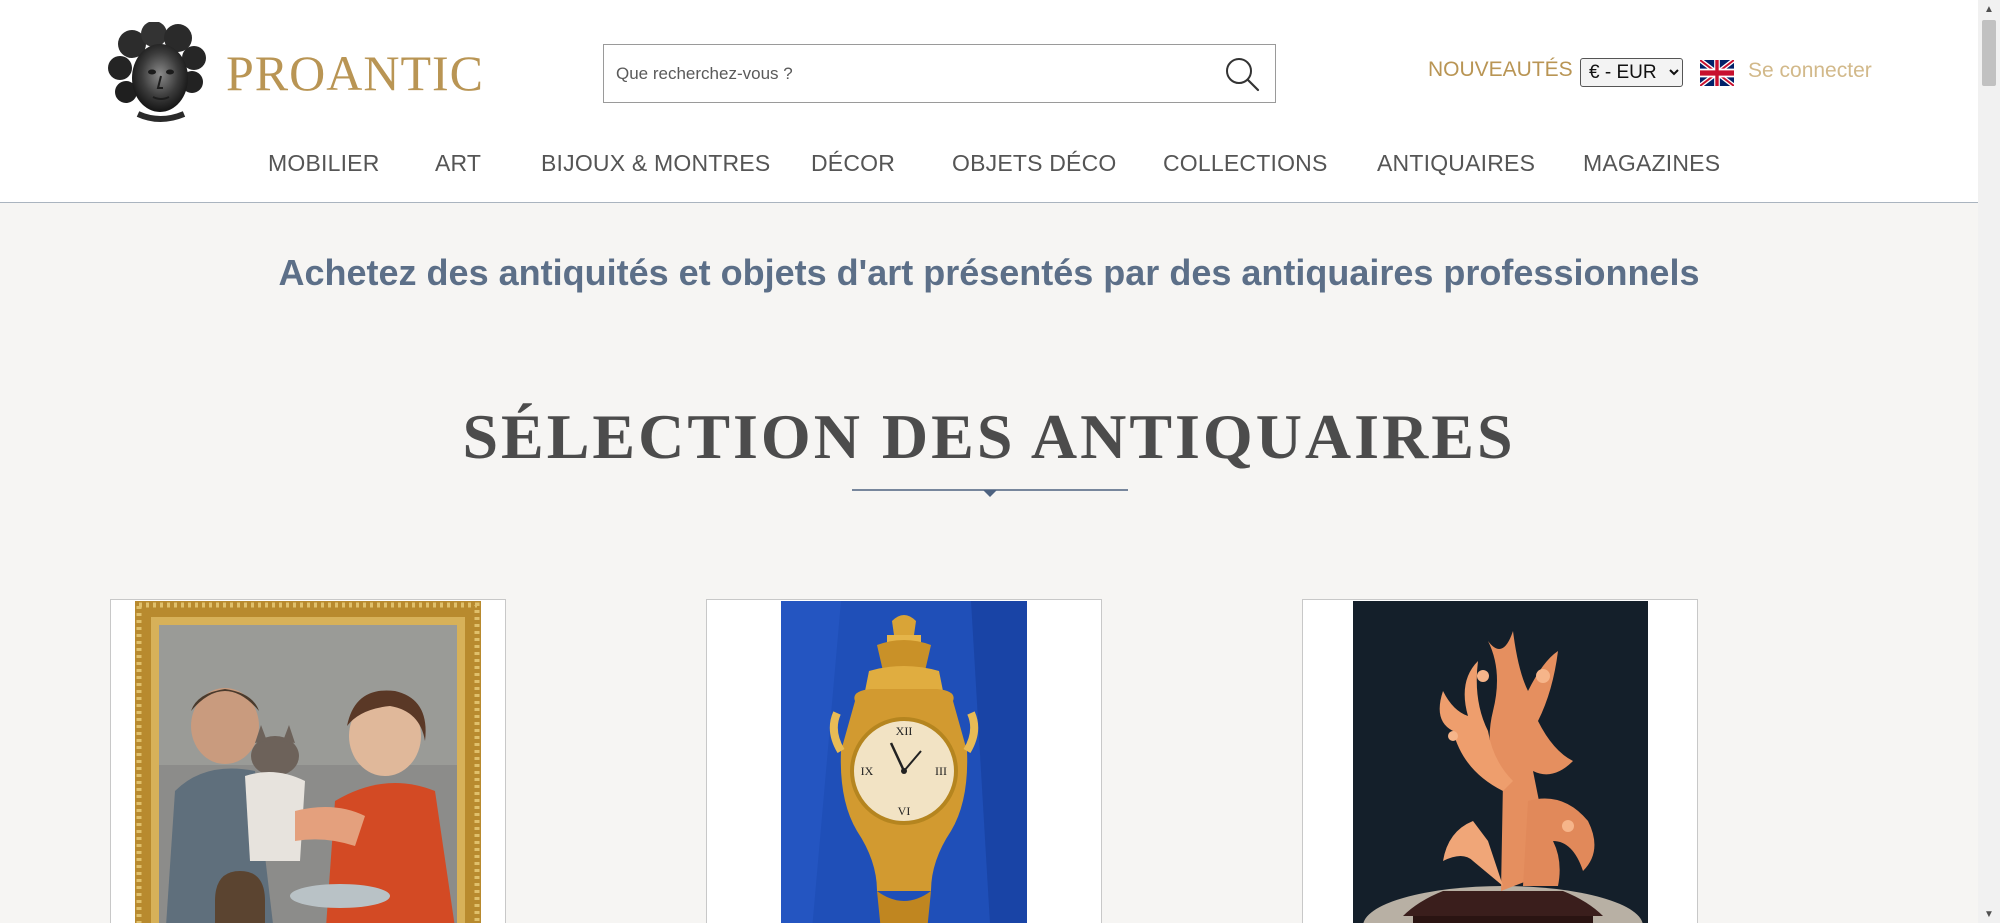 The width and height of the screenshot is (2000, 923). What do you see at coordinates (867, 771) in the screenshot?
I see `svg-text: IX` at bounding box center [867, 771].